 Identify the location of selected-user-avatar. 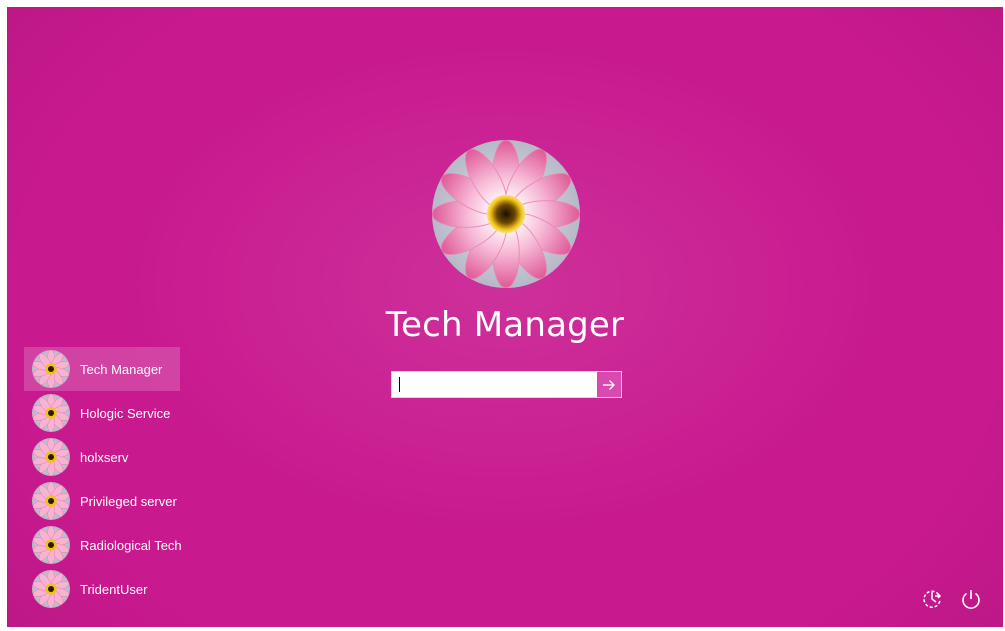
(506, 214).